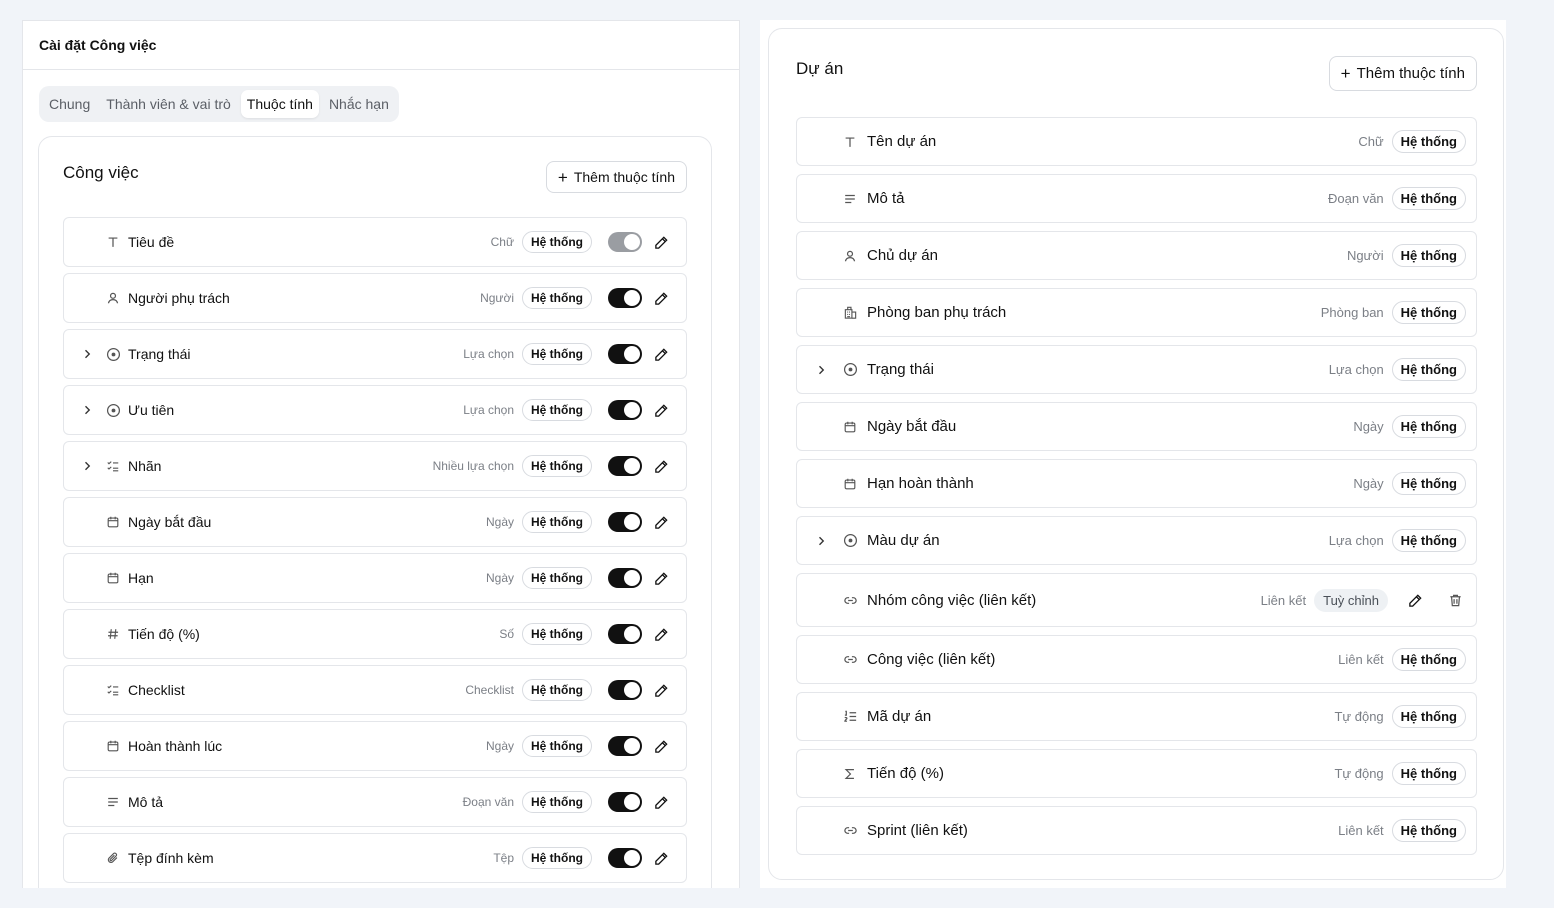 This screenshot has height=908, width=1554. I want to click on project-property-row: Sprint (liên kết) Liên kết Hệ thống, so click(1136, 830).